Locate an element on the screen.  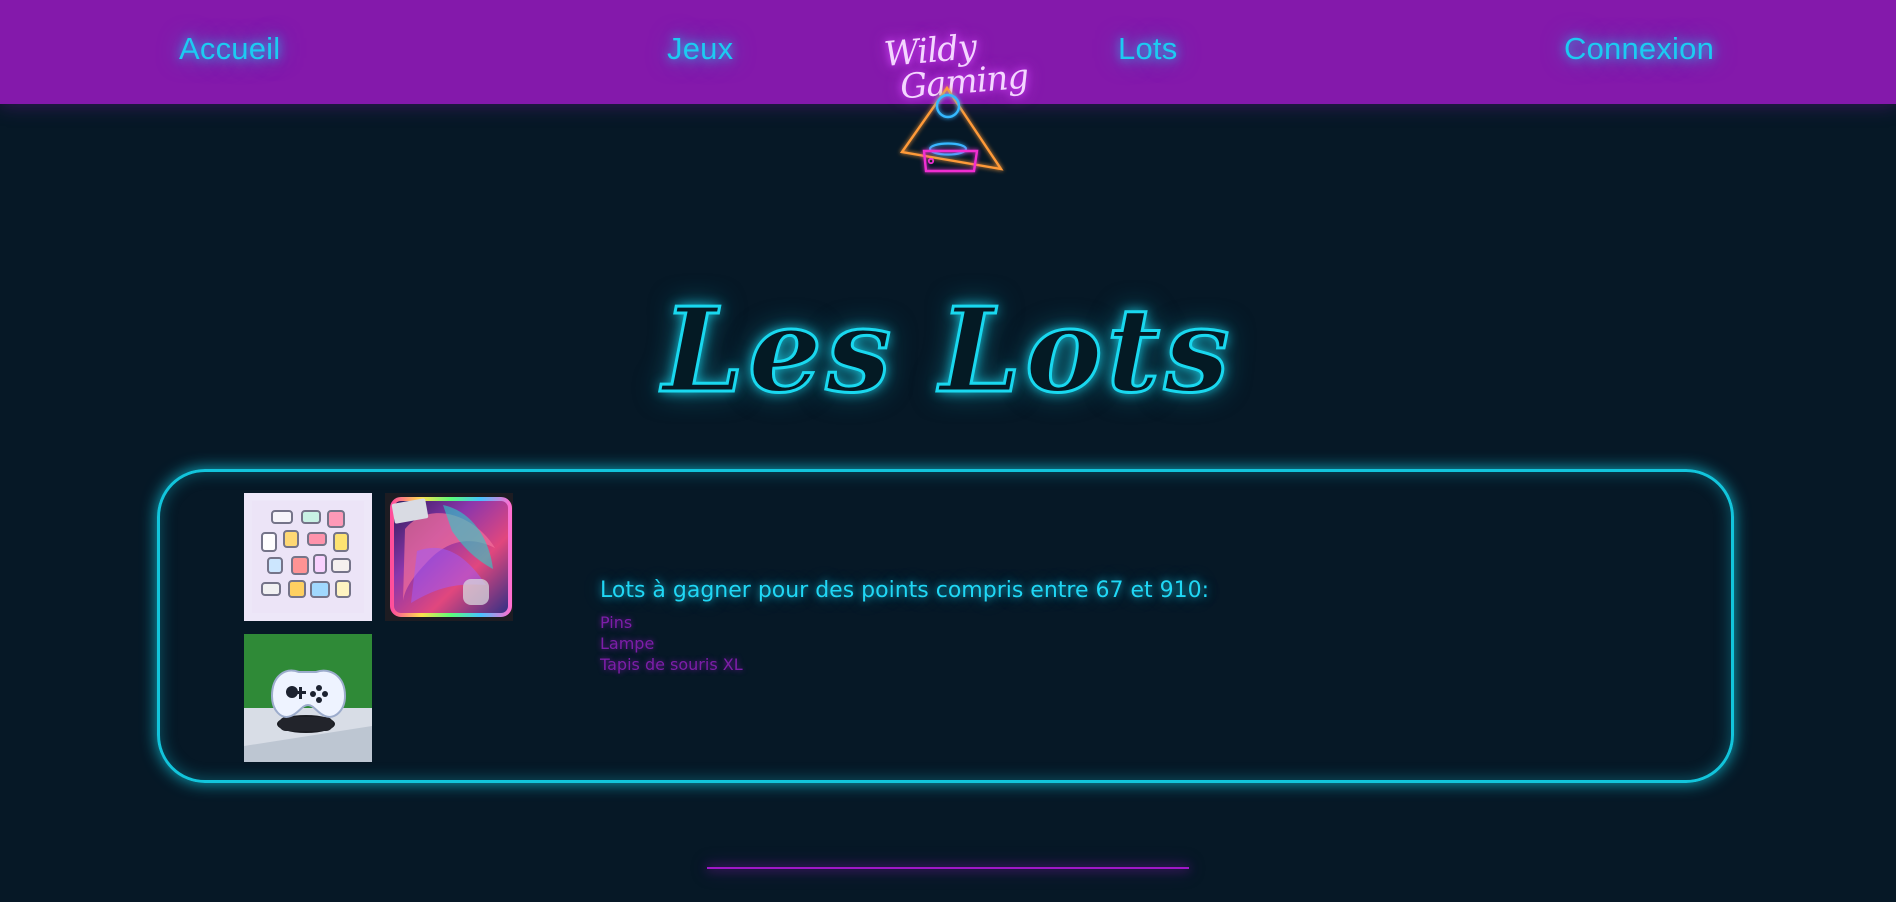
nav-connexion: Connexion is located at coordinates (1639, 49).